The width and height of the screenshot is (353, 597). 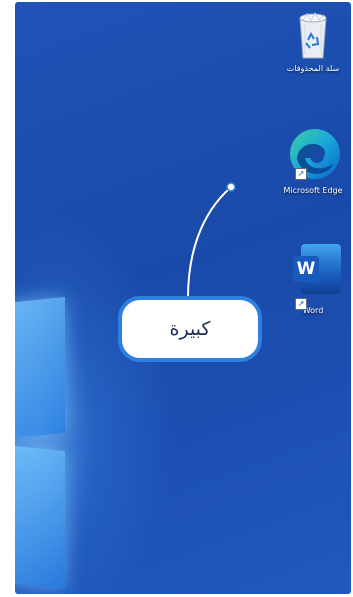 I want to click on word-icon: W, so click(x=313, y=269).